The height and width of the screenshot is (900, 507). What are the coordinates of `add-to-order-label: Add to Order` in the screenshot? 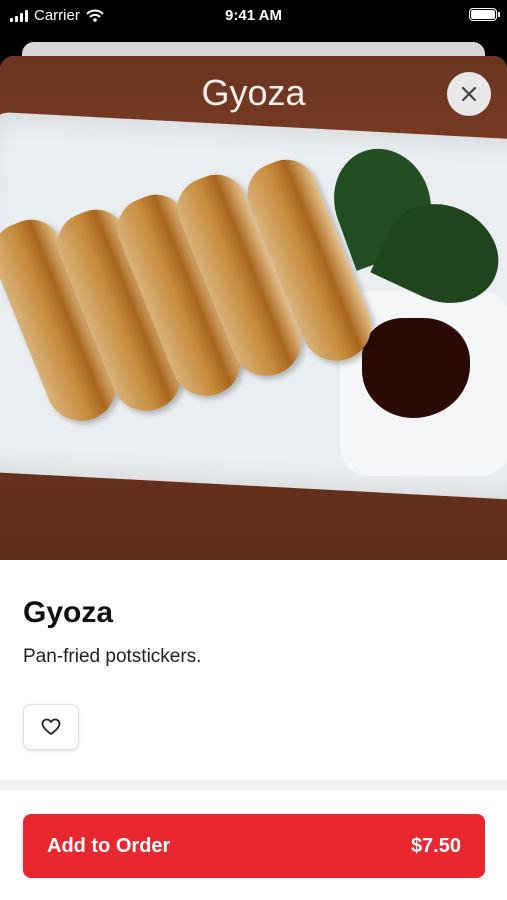 It's located at (109, 845).